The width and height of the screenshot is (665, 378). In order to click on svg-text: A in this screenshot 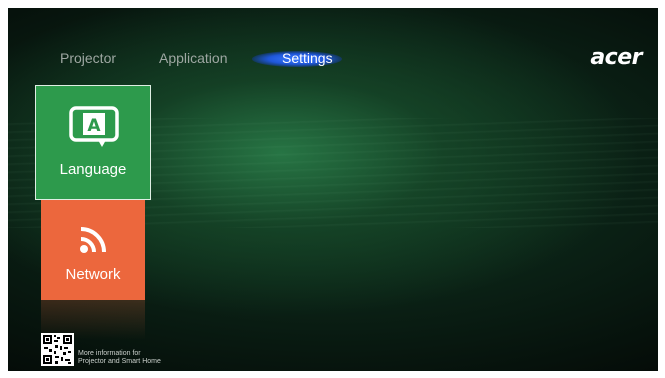, I will do `click(94, 126)`.